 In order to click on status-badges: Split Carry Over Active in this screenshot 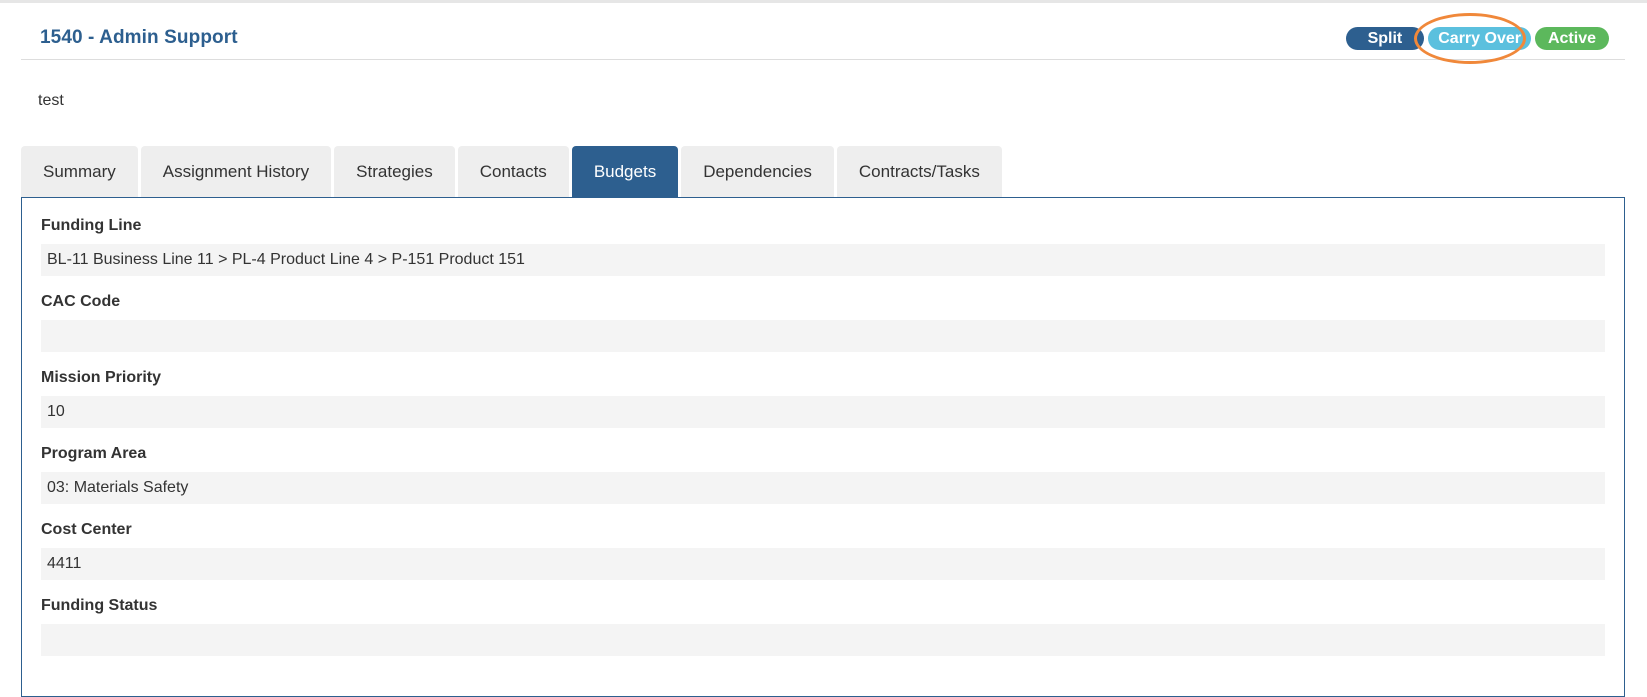, I will do `click(1477, 38)`.